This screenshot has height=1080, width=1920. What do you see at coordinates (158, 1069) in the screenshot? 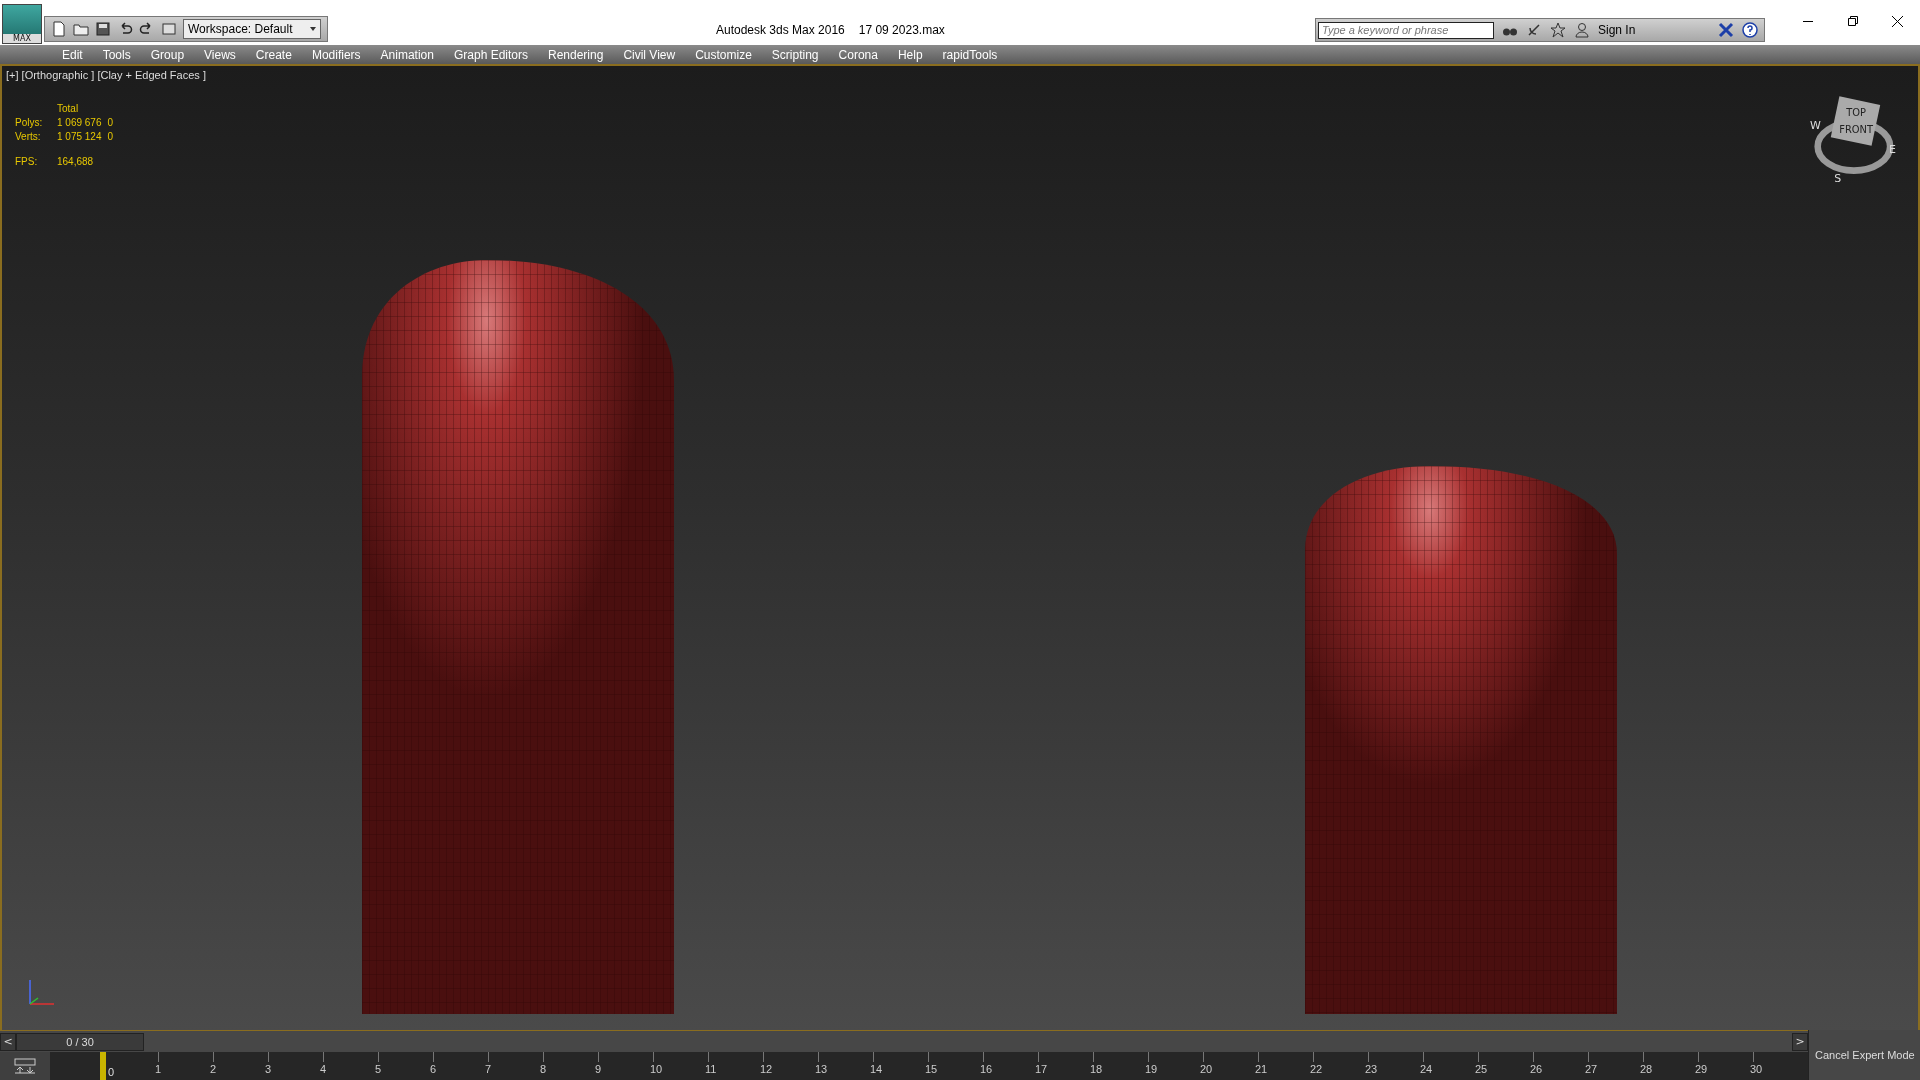
I see `frame-number: 1` at bounding box center [158, 1069].